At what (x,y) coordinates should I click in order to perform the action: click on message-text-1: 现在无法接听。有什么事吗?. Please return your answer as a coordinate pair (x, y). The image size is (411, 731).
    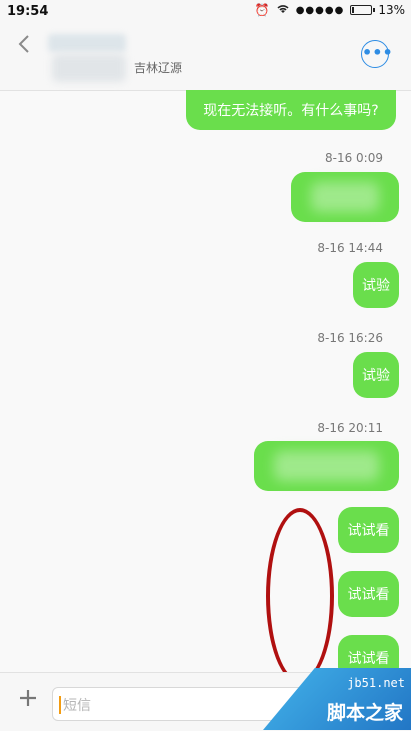
    Looking at the image, I should click on (291, 111).